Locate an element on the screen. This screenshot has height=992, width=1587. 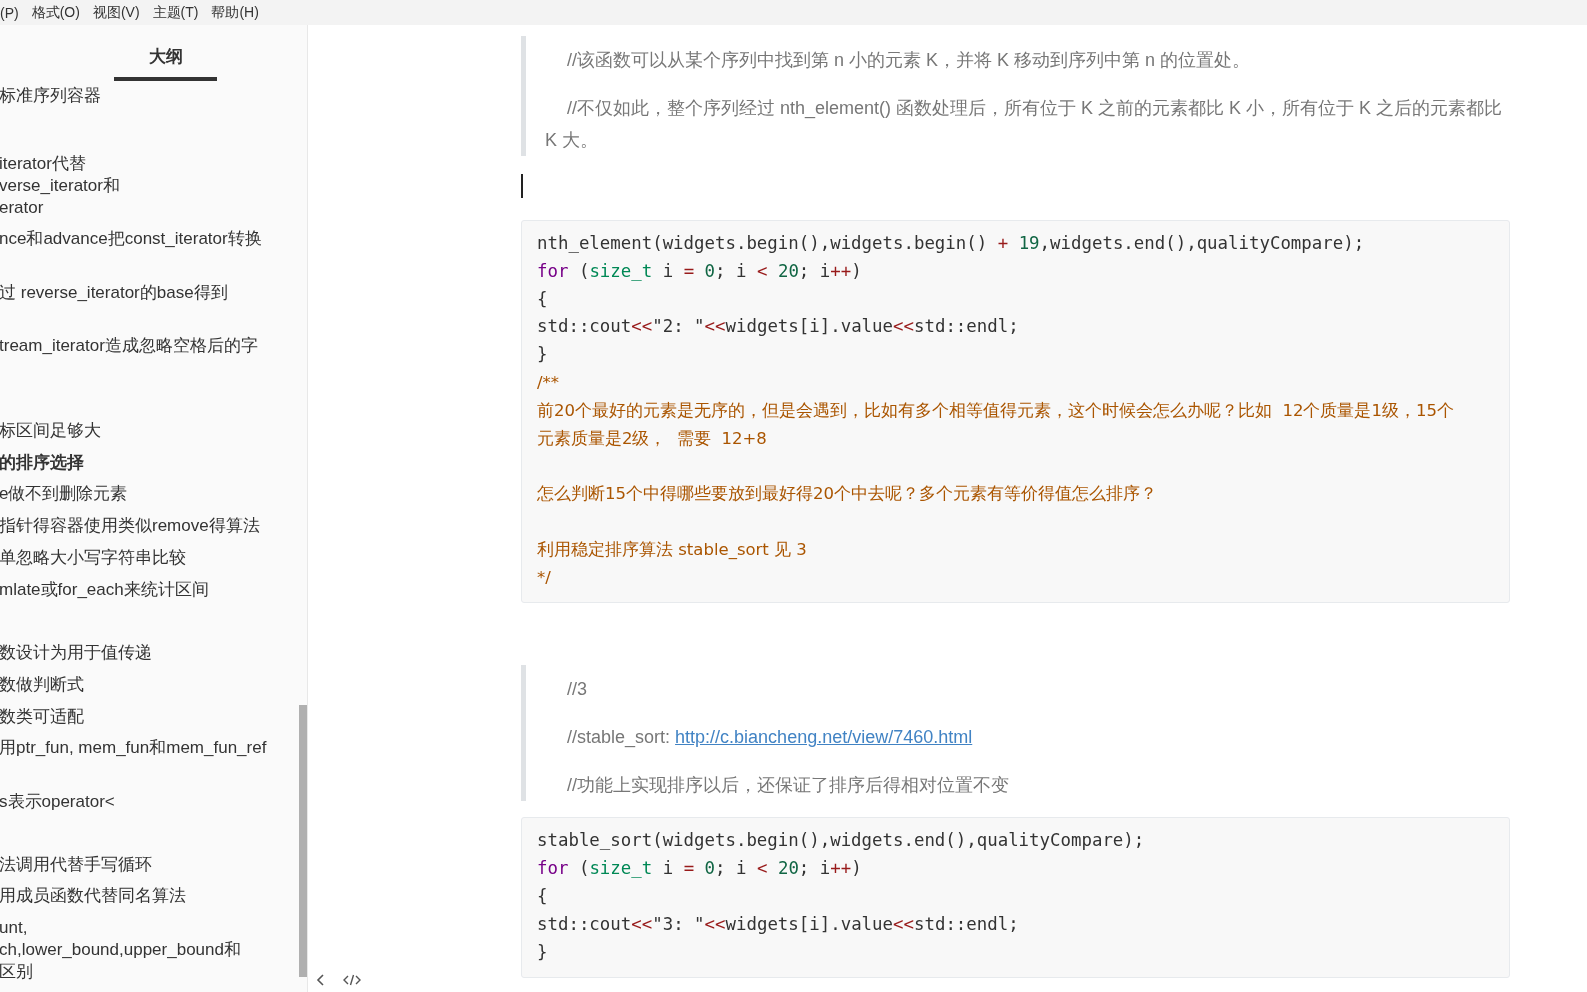
paragraph: //不仅如此，整个序列经过 nth_element() 函数处理后，所有位于 K 之前的元素都比 K 小，所有位于 K 之后的元素都比 K 大。 is located at coordinates (1024, 124).